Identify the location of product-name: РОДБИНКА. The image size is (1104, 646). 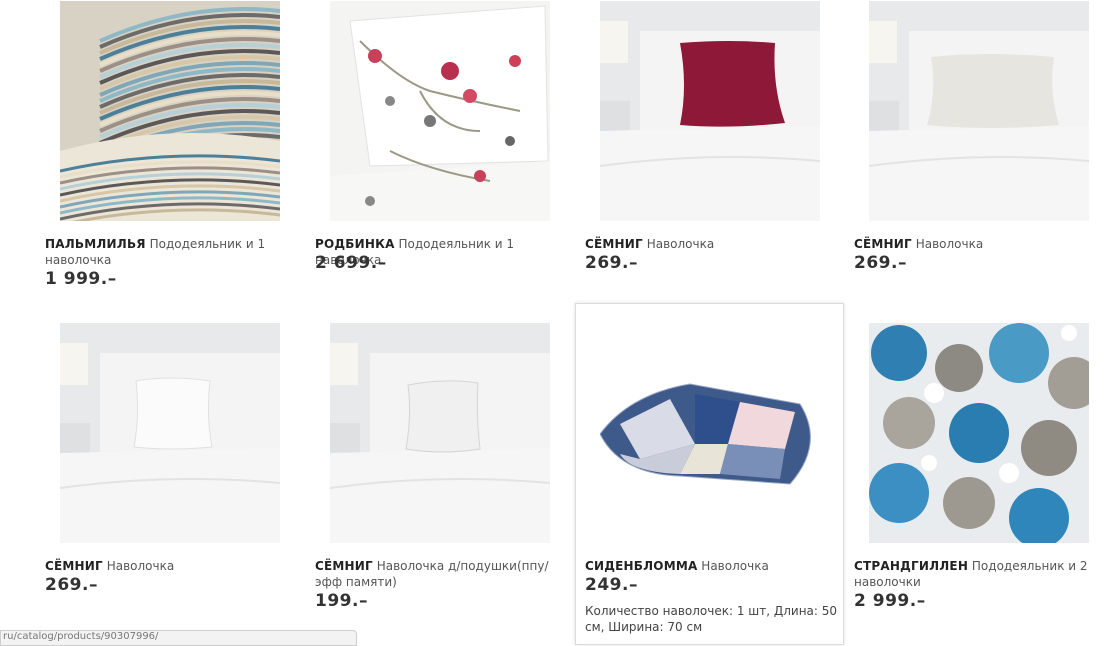
(355, 244).